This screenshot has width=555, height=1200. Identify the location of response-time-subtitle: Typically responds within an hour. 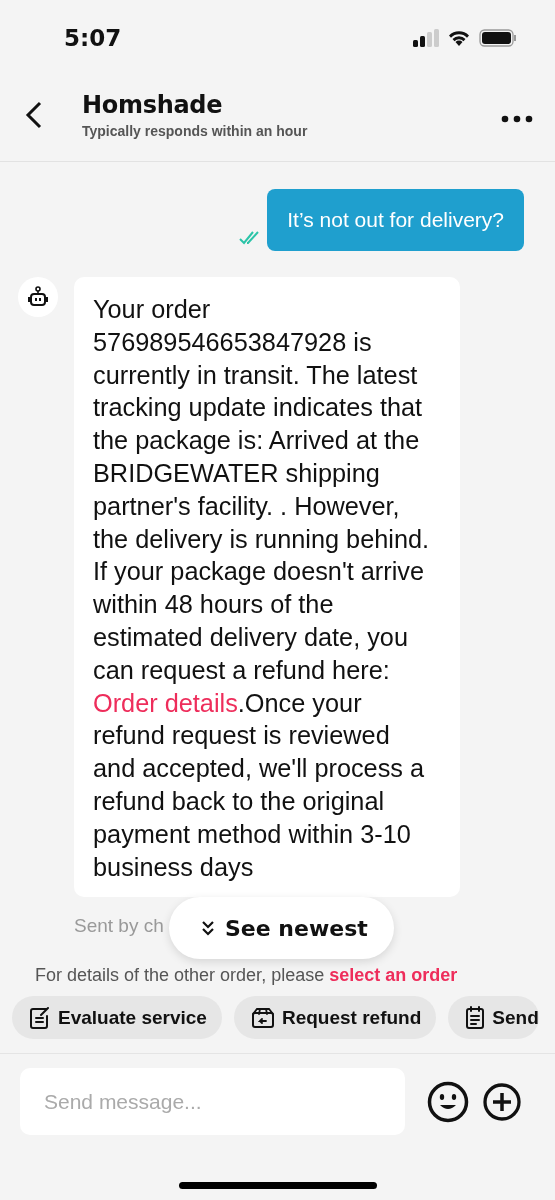
(195, 131).